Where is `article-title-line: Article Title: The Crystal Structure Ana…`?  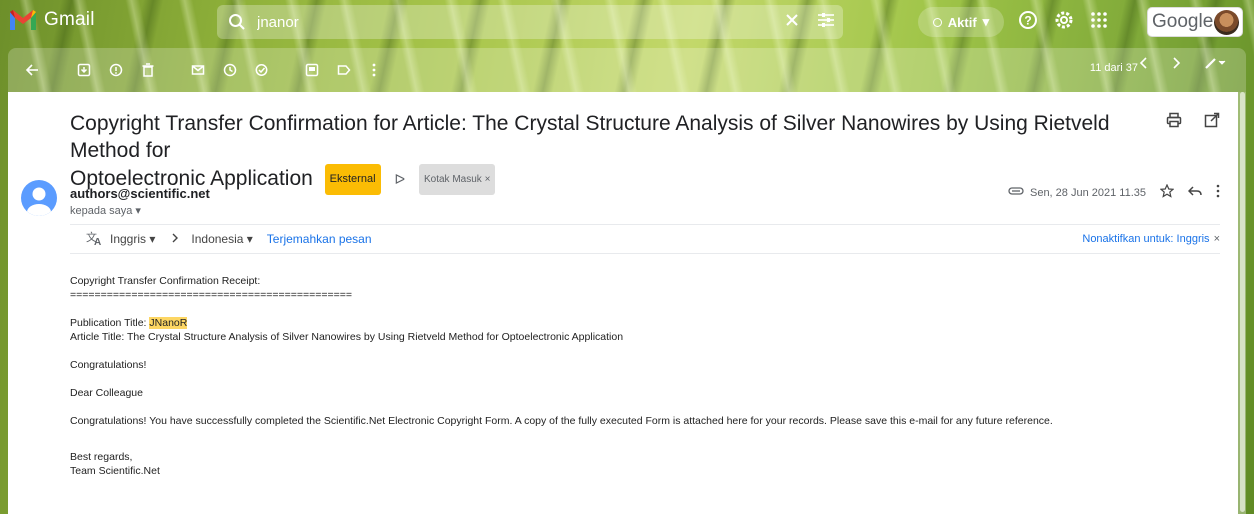
article-title-line: Article Title: The Crystal Structure Ana… is located at coordinates (347, 337).